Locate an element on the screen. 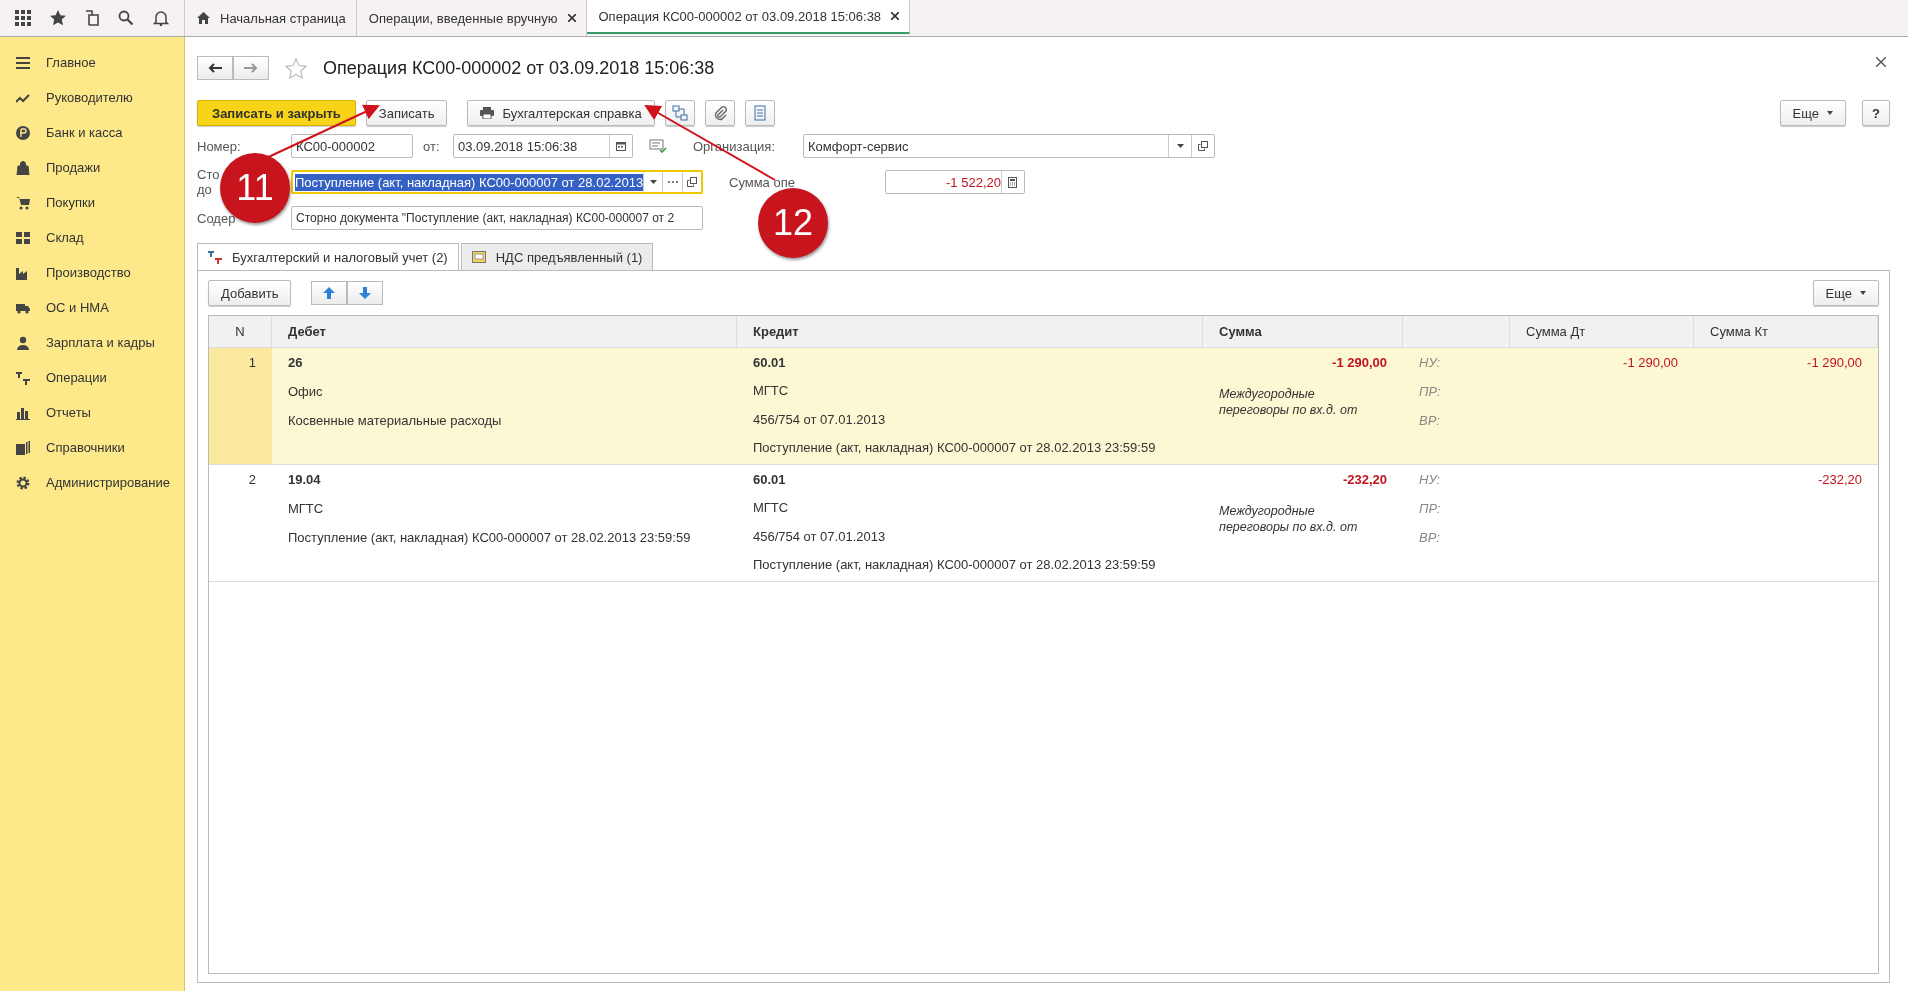  sidebar-item: Справочники is located at coordinates (92, 447).